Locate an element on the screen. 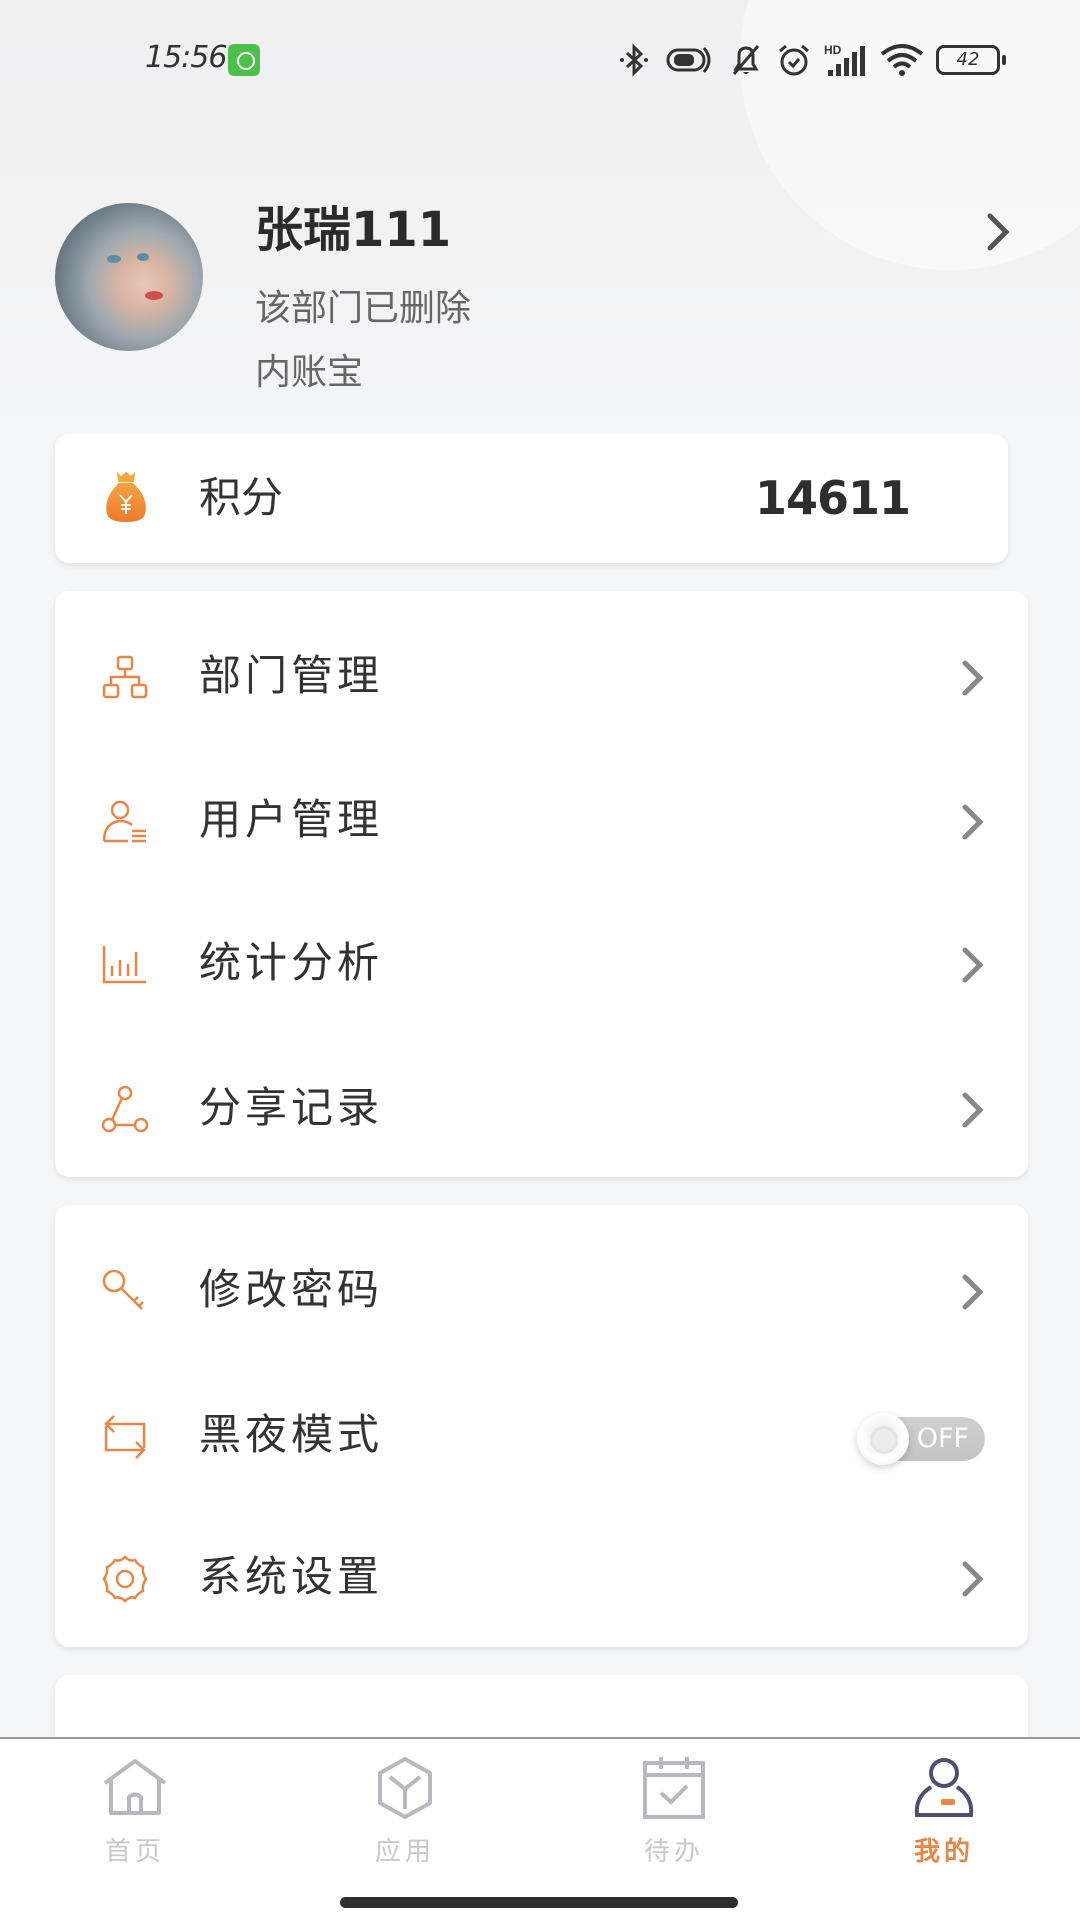 Image resolution: width=1080 pixels, height=1920 pixels. tab-todo: 待办 is located at coordinates (674, 1809).